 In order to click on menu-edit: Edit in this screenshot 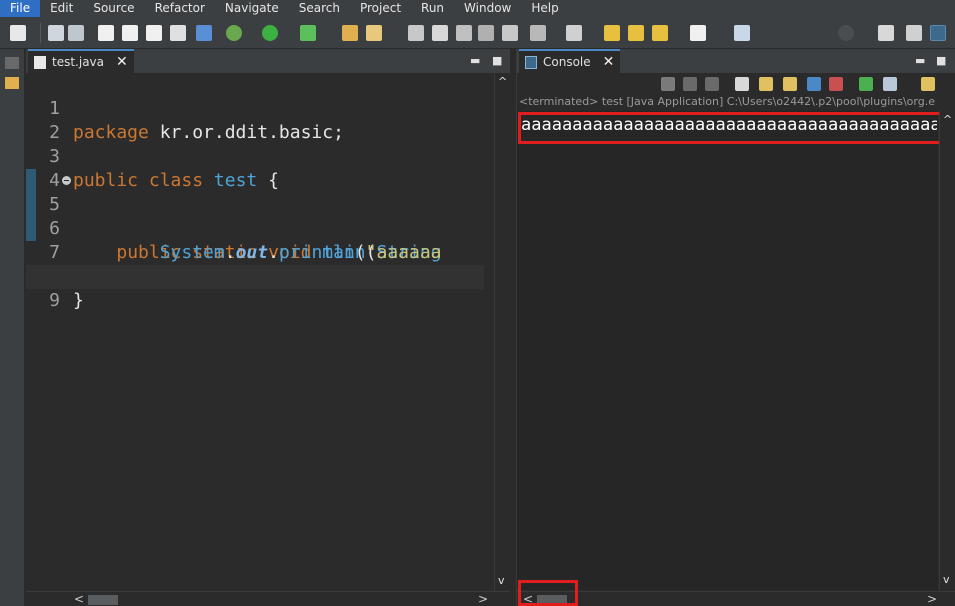, I will do `click(61, 8)`.